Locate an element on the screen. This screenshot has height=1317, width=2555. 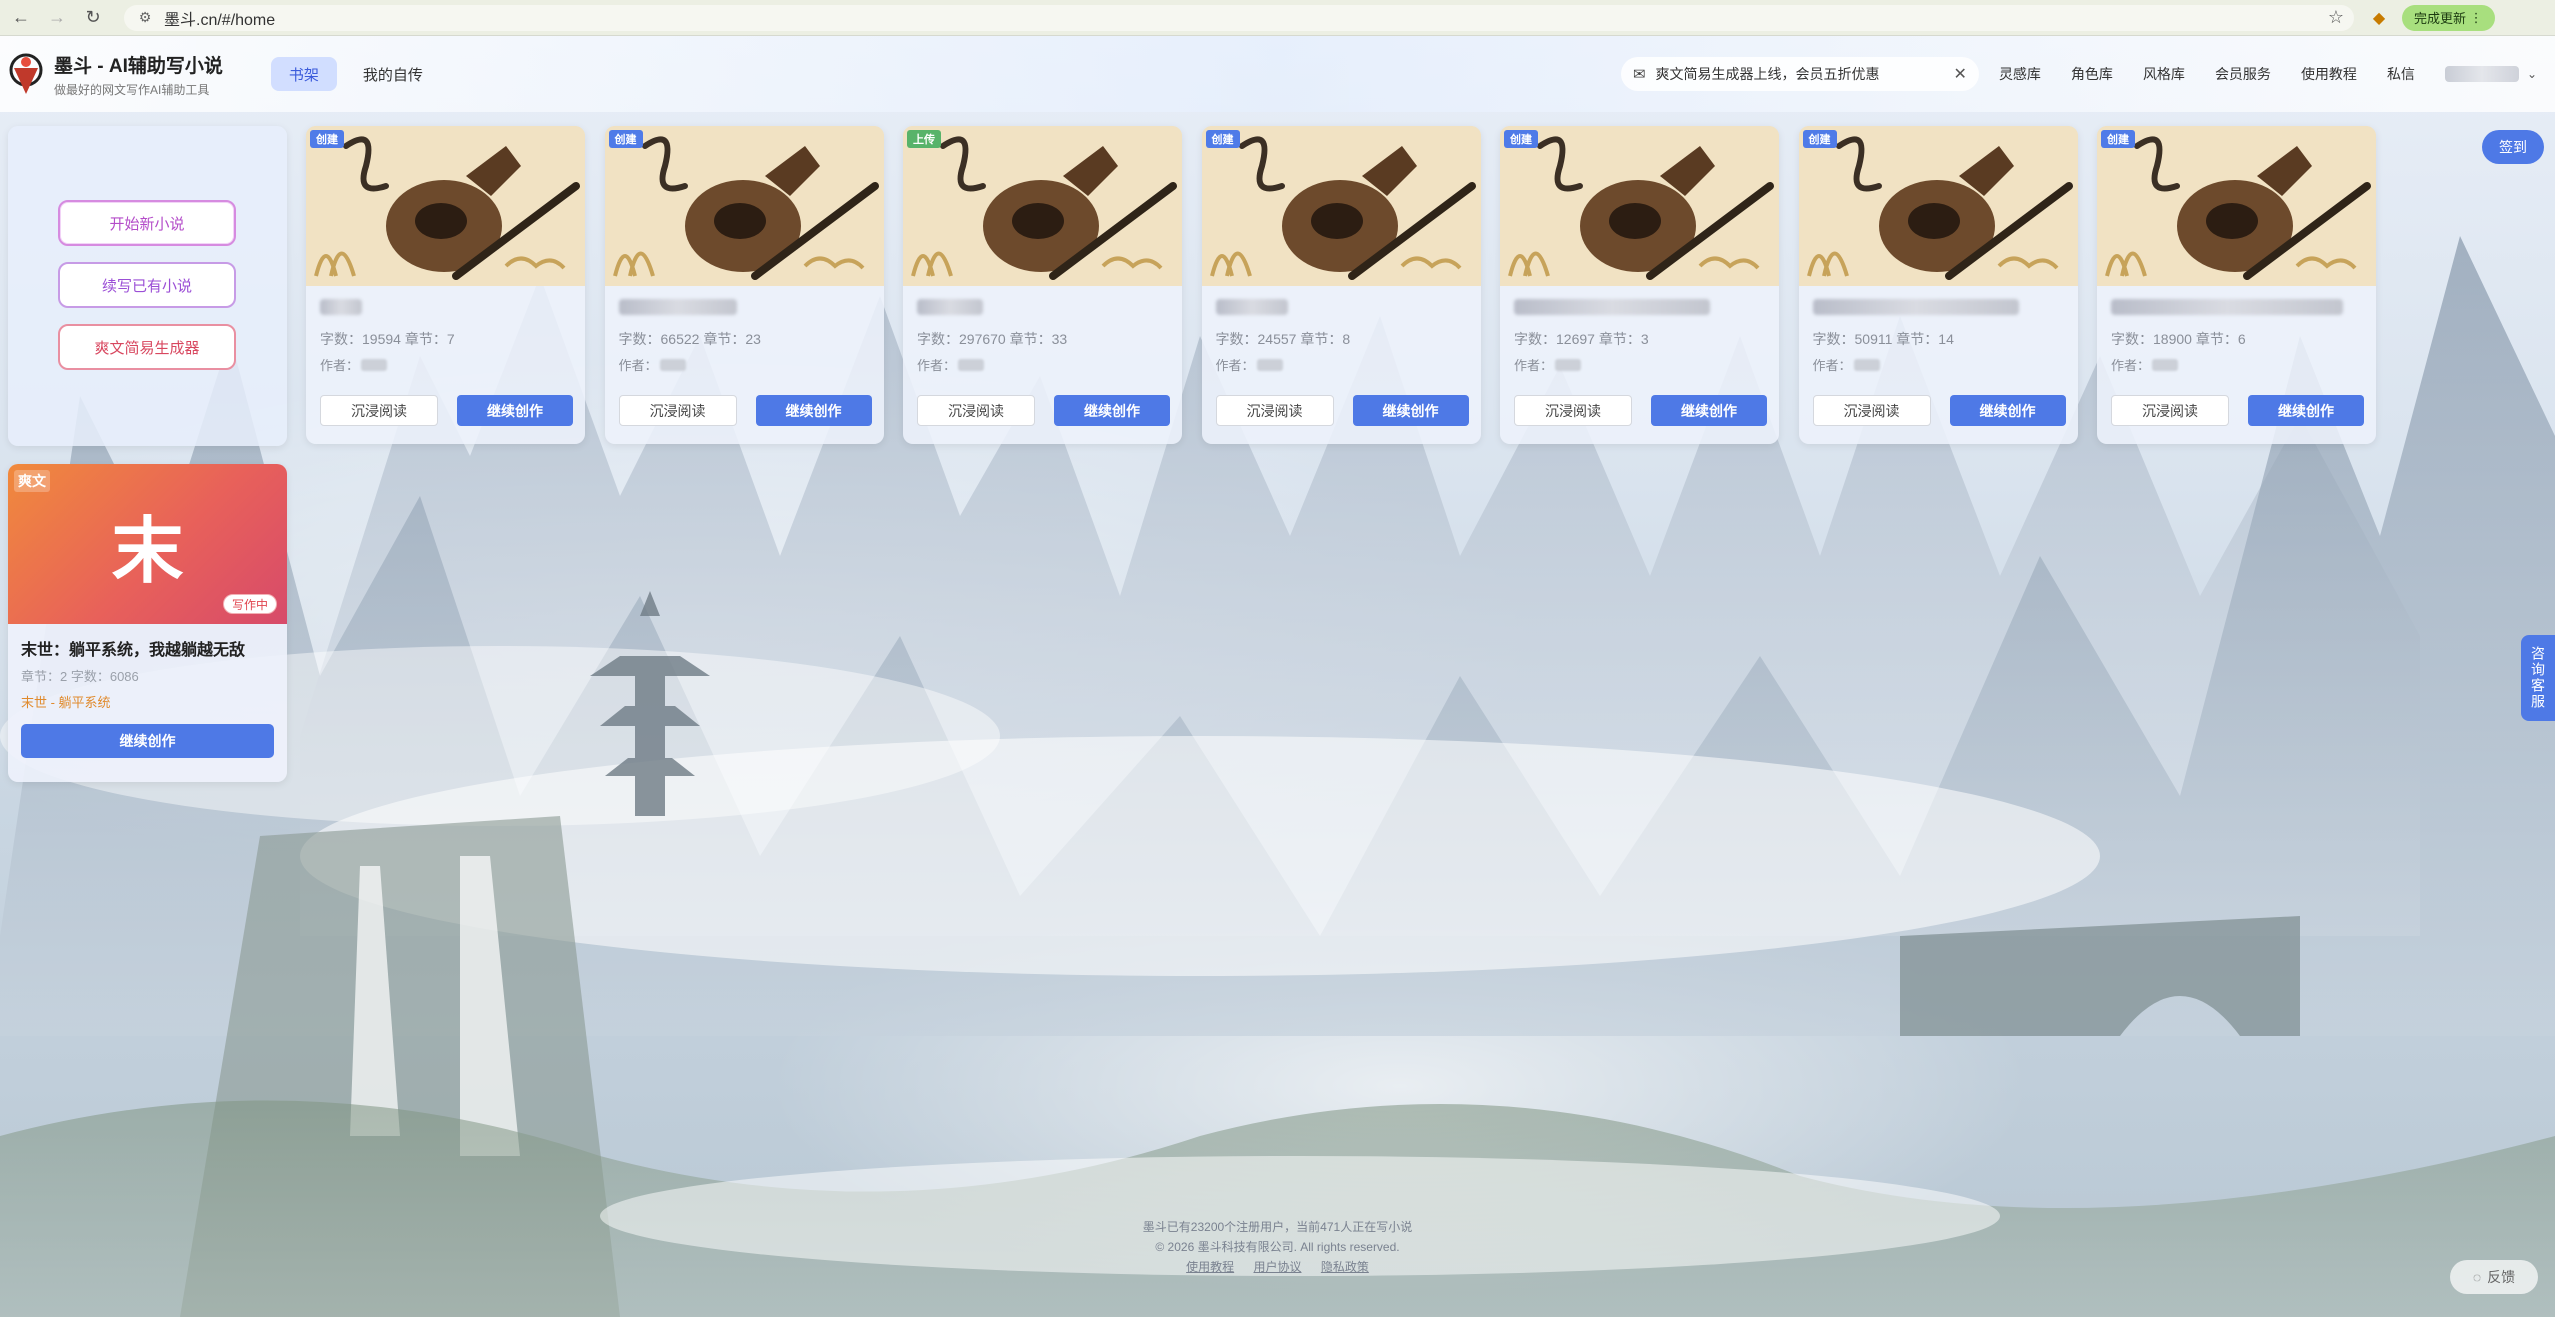
book-card: 创建 字数：19594 章节：7 作者： 沉浸阅读 继续创作 is located at coordinates (445, 285).